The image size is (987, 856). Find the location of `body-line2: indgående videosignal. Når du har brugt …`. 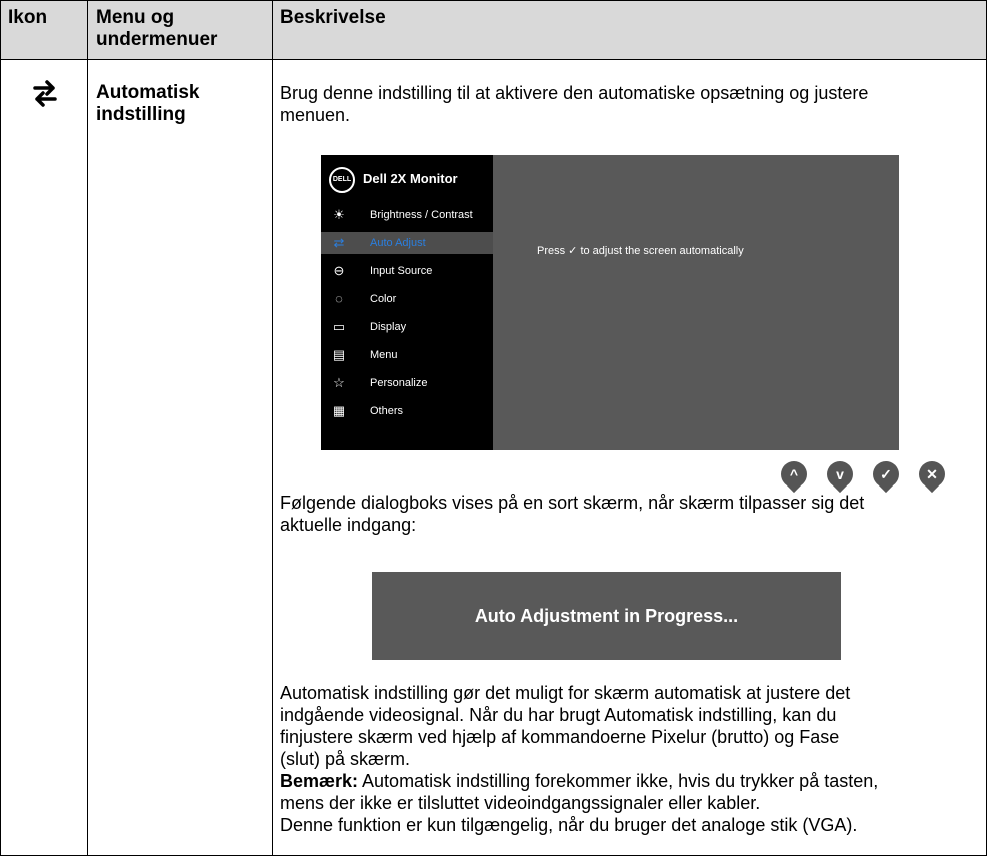

body-line2: indgående videosignal. Når du har brugt … is located at coordinates (558, 715).